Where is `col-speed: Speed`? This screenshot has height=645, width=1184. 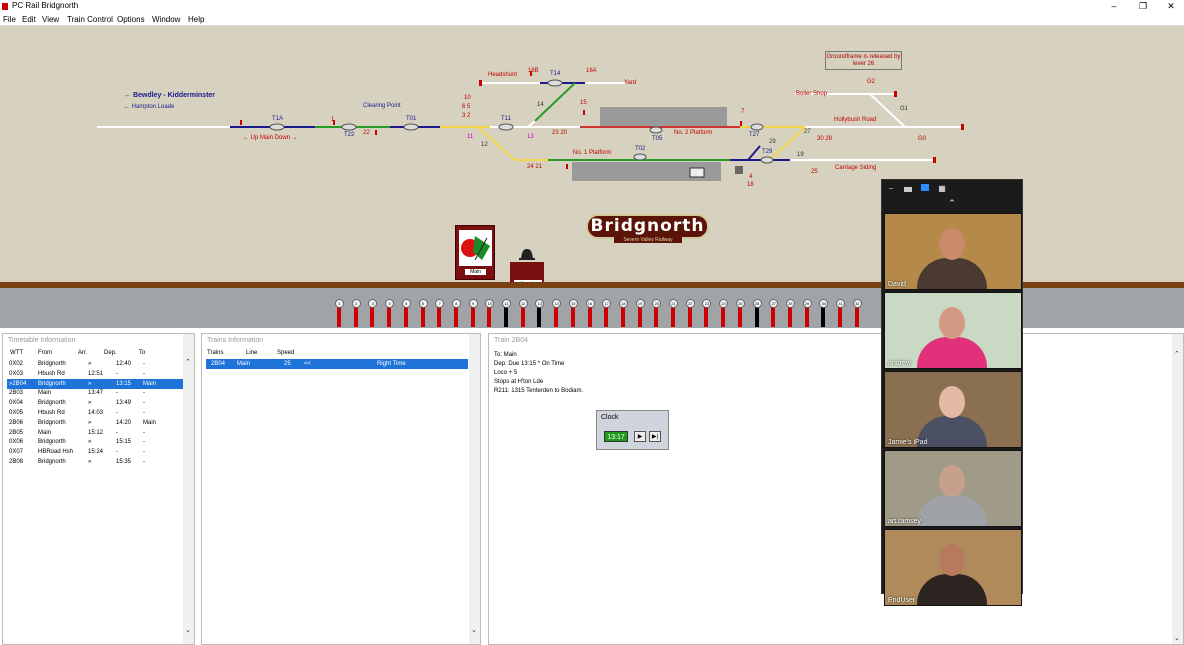 col-speed: Speed is located at coordinates (285, 353).